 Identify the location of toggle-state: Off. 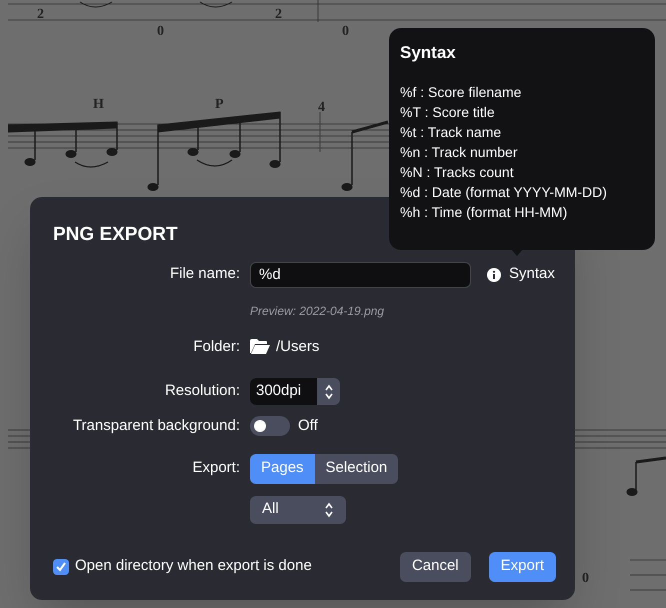
(308, 426).